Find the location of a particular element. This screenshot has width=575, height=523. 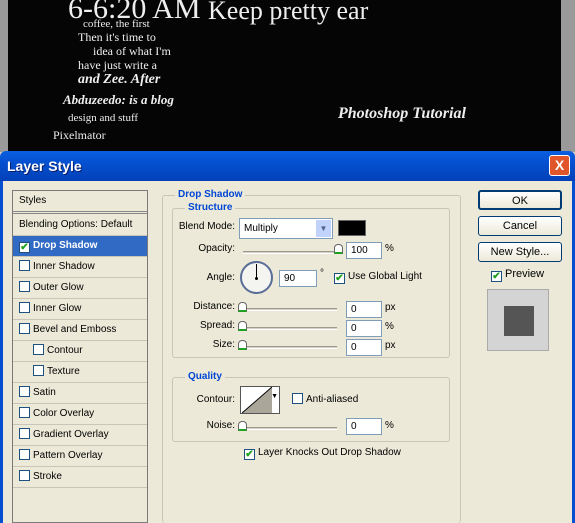

blend-mode-label: Blend Mode: is located at coordinates (206, 226).